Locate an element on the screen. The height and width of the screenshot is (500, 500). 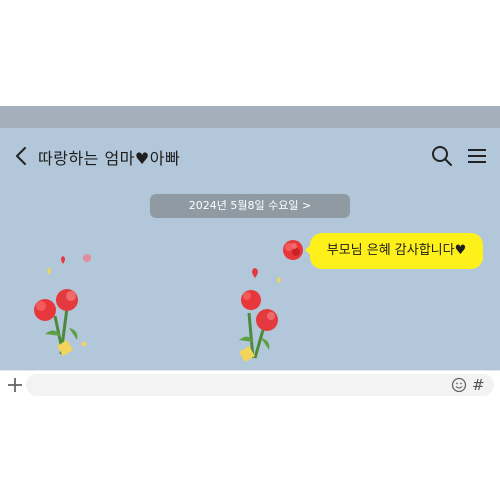
chat-title: 따랑하는 엄마♥아빠 is located at coordinates (109, 157).